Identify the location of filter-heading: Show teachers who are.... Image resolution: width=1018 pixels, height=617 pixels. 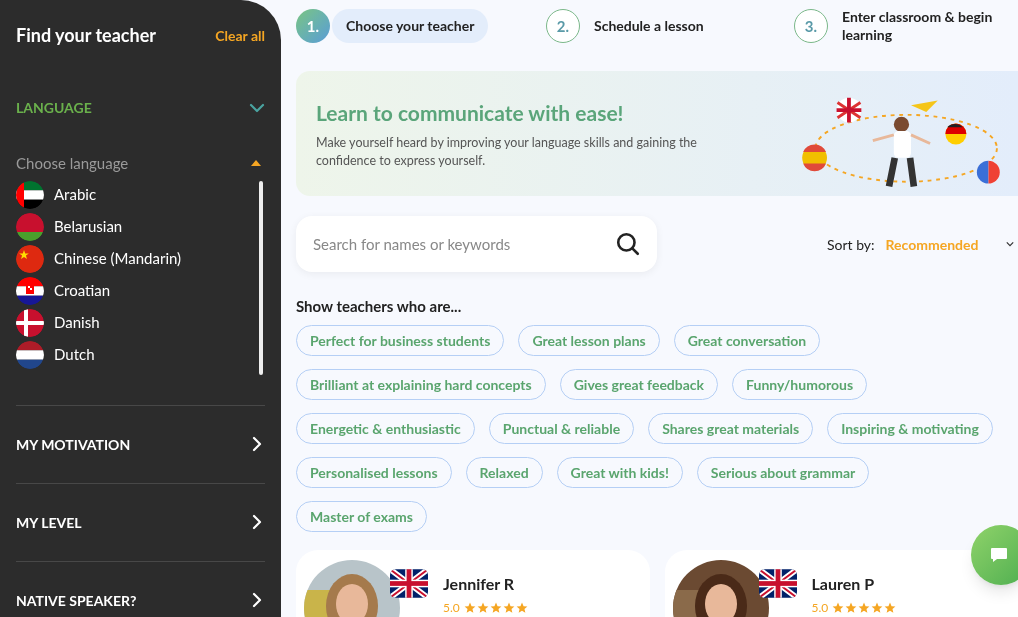
(379, 306).